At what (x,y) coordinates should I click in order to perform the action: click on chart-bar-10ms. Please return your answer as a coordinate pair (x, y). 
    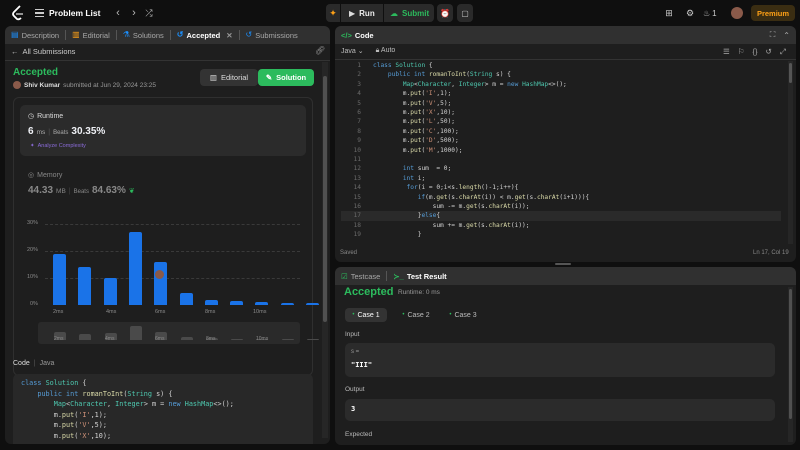
    Looking at the image, I should click on (287, 303).